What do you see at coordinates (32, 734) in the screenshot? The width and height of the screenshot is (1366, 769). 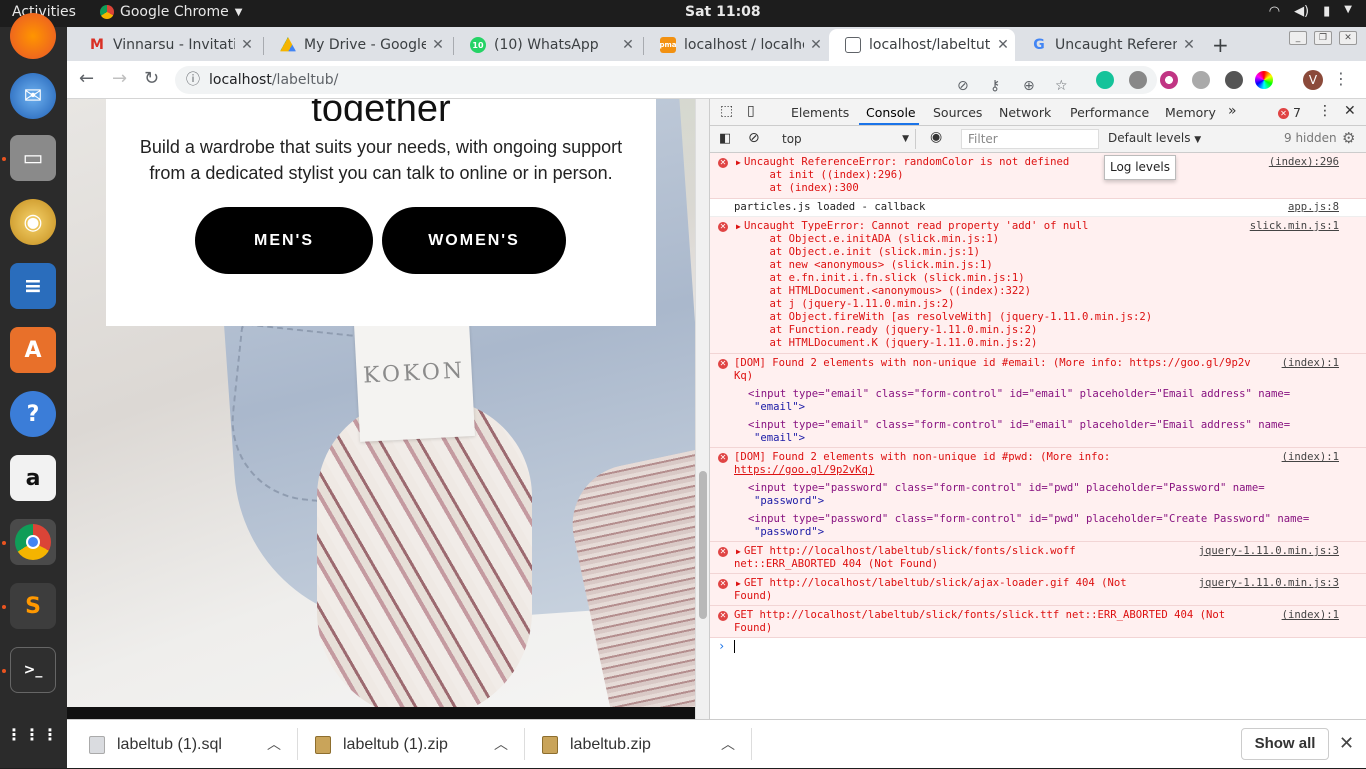 I see `app-grid-icon: ⋮⋮⋮` at bounding box center [32, 734].